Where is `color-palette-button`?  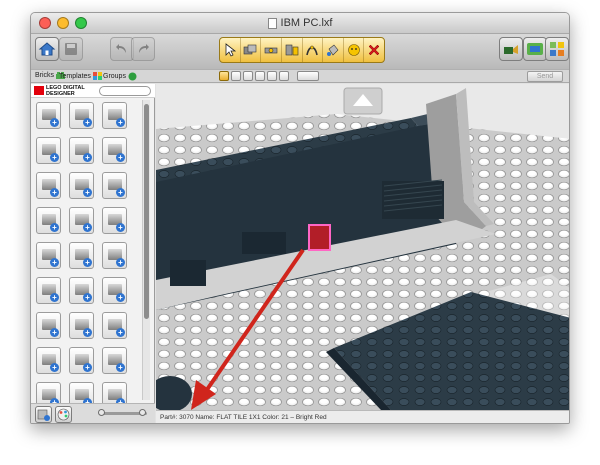 color-palette-button is located at coordinates (63, 414).